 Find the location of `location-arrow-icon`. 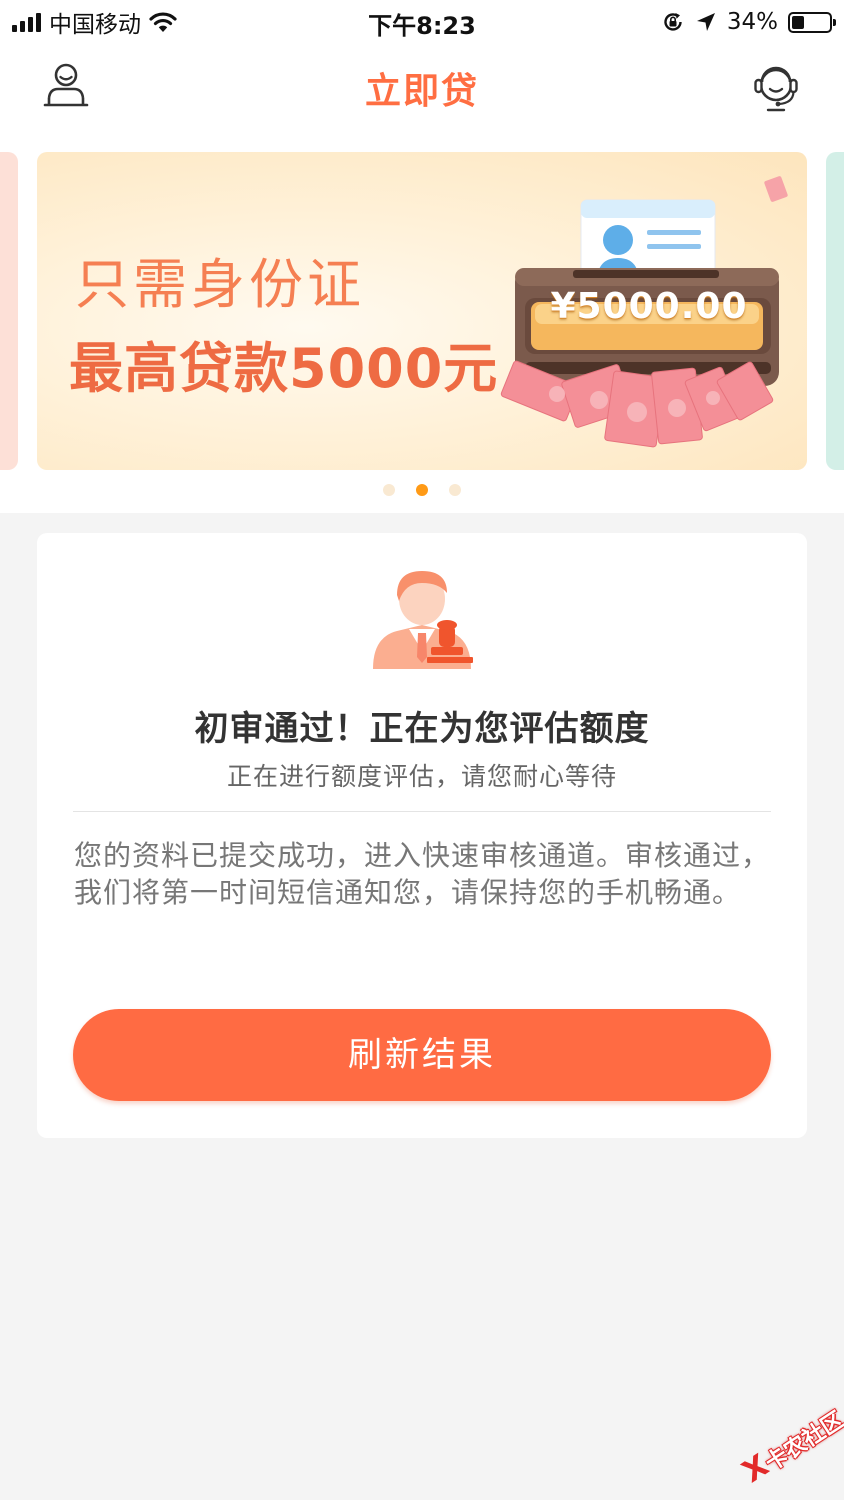

location-arrow-icon is located at coordinates (705, 22).